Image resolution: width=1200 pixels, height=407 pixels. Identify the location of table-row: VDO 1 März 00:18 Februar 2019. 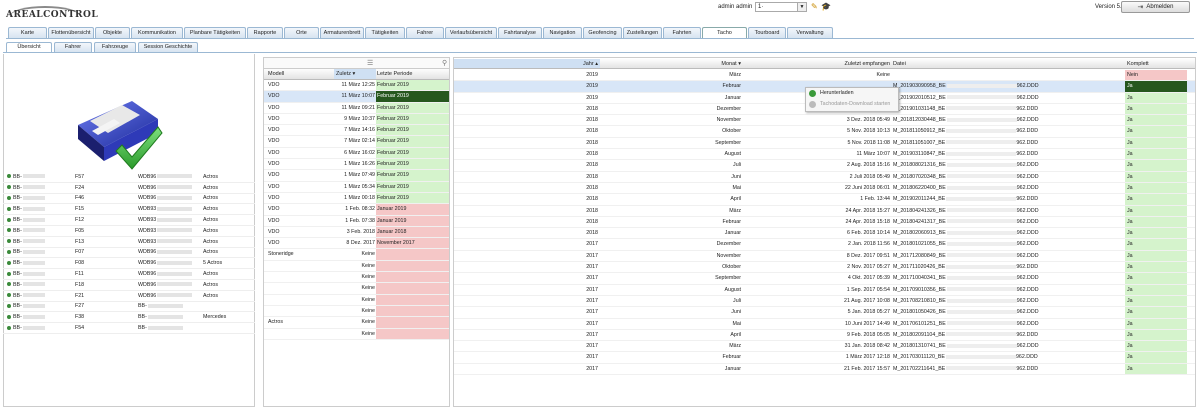
(356, 198).